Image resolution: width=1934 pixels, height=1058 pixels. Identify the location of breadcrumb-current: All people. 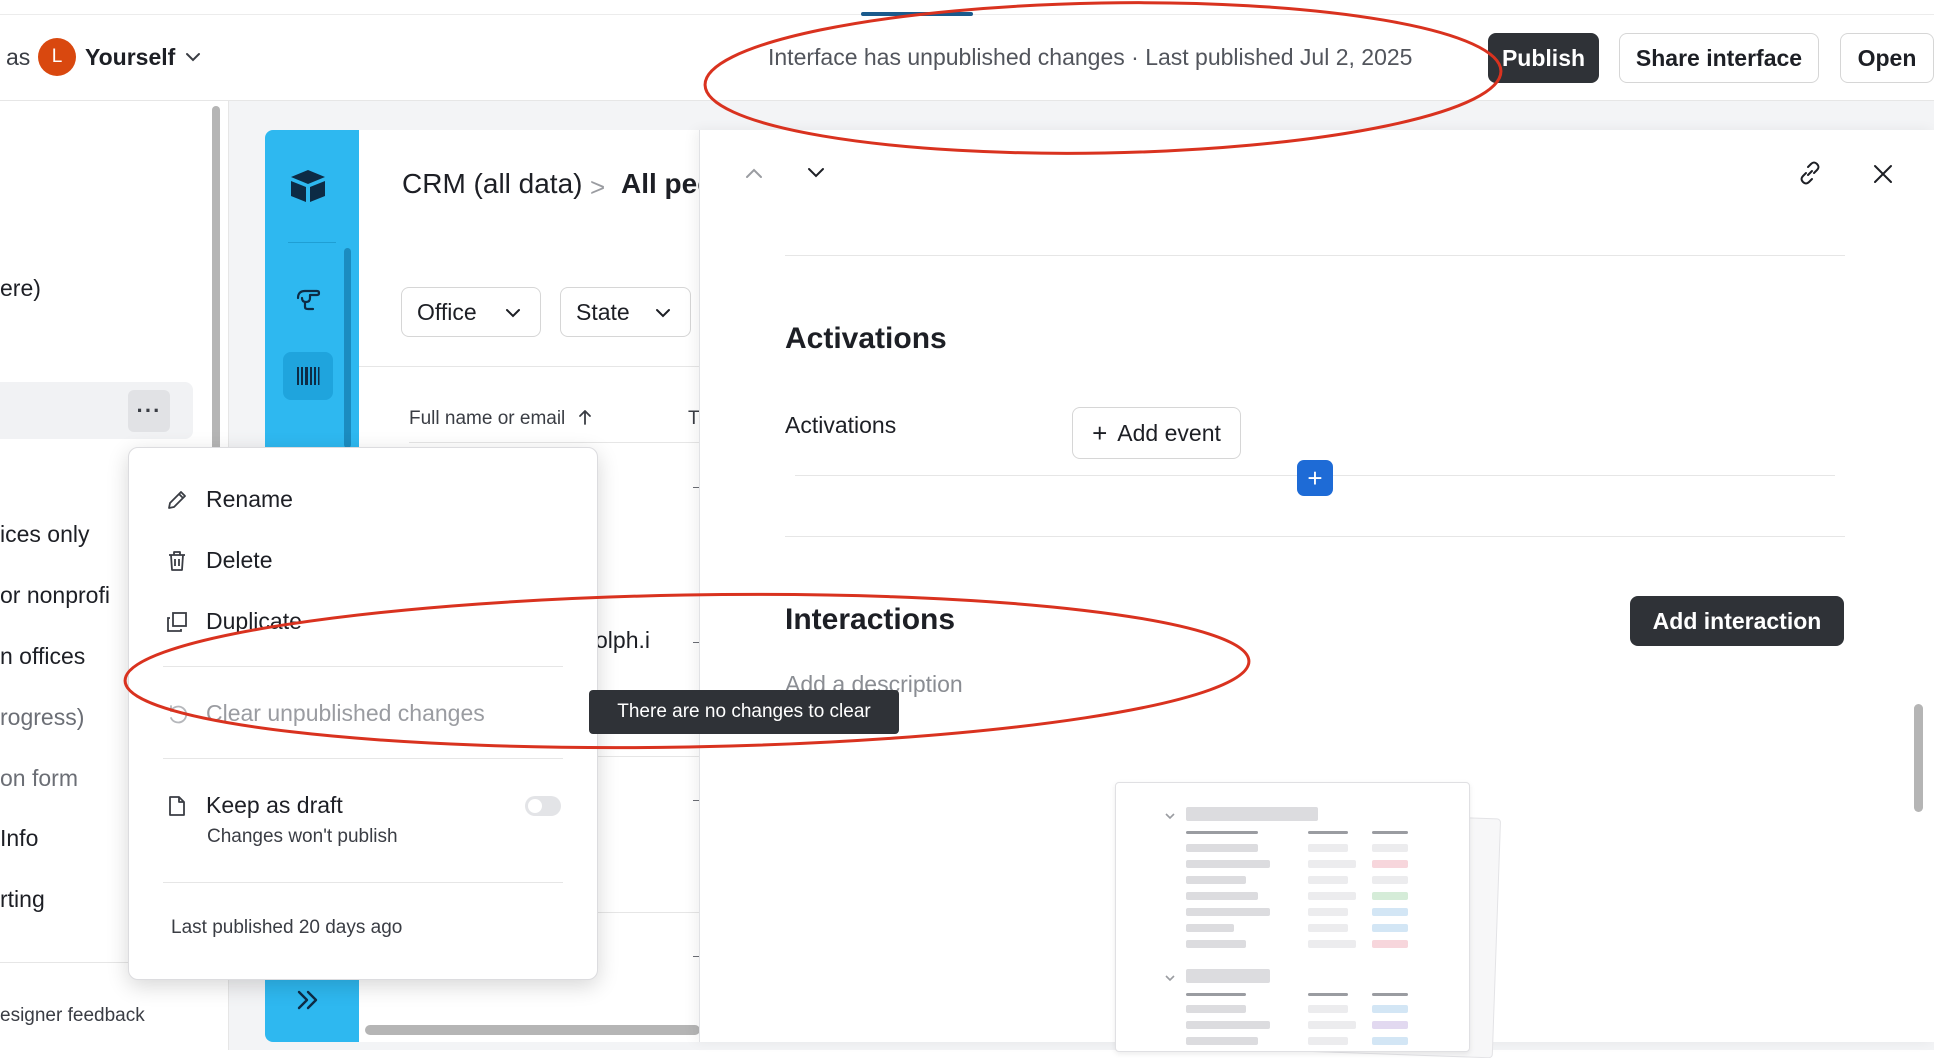
(661, 184).